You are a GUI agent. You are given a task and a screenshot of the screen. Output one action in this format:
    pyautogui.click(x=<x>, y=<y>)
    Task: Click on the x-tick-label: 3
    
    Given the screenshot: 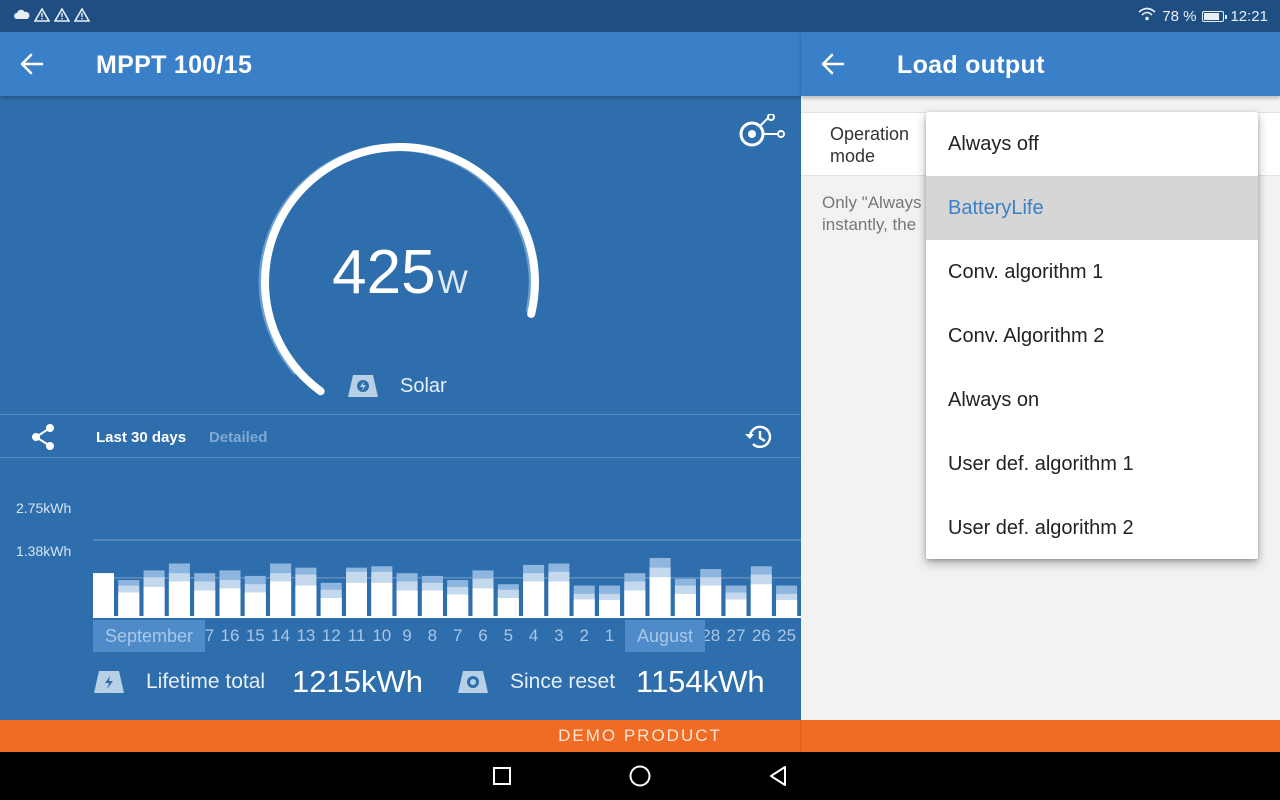 What is the action you would take?
    pyautogui.click(x=558, y=635)
    